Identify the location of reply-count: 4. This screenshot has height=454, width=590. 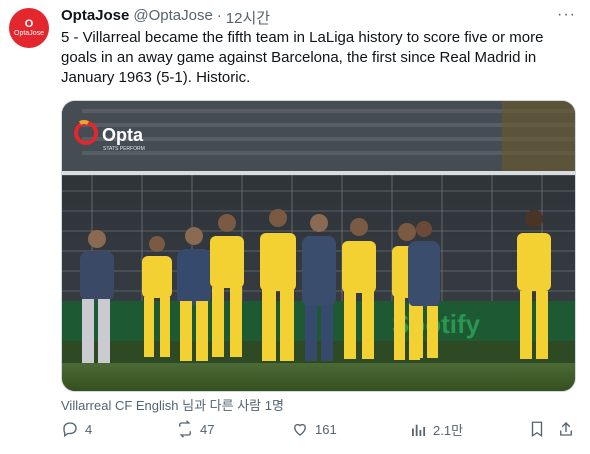
(89, 429).